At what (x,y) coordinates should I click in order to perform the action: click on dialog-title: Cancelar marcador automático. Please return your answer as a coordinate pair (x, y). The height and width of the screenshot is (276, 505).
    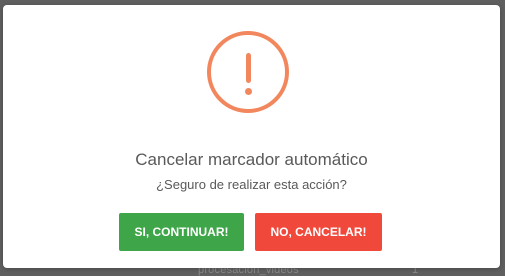
    Looking at the image, I should click on (251, 159).